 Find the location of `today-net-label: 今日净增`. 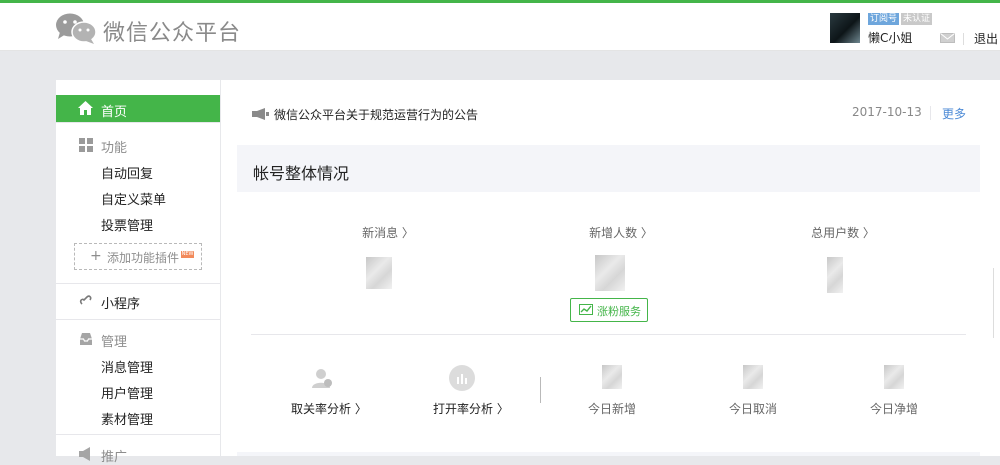

today-net-label: 今日净增 is located at coordinates (894, 409).